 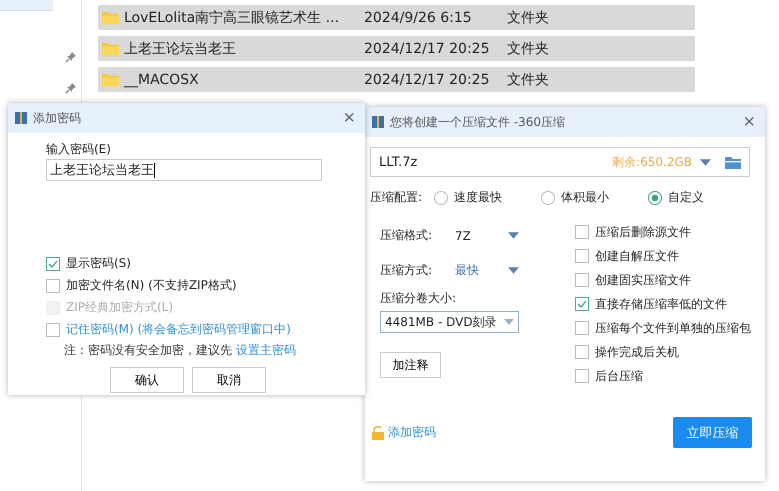 I want to click on sidebar-item, so click(x=26, y=5).